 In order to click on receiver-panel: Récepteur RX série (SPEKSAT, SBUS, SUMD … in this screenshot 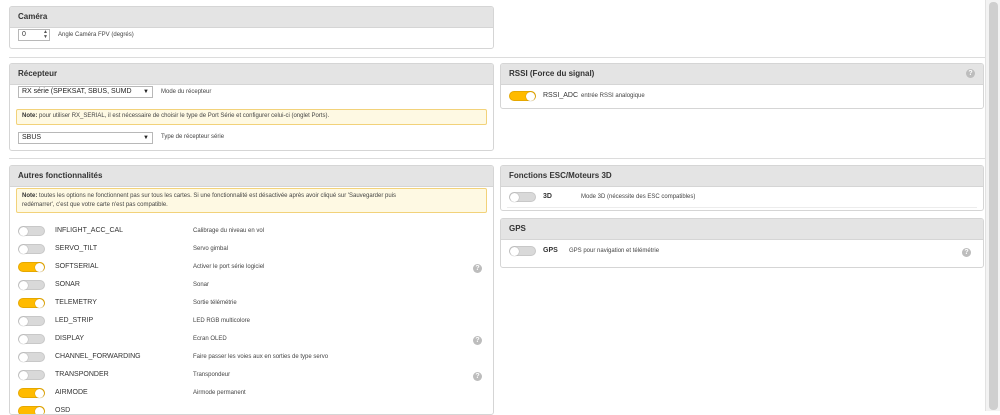, I will do `click(251, 107)`.